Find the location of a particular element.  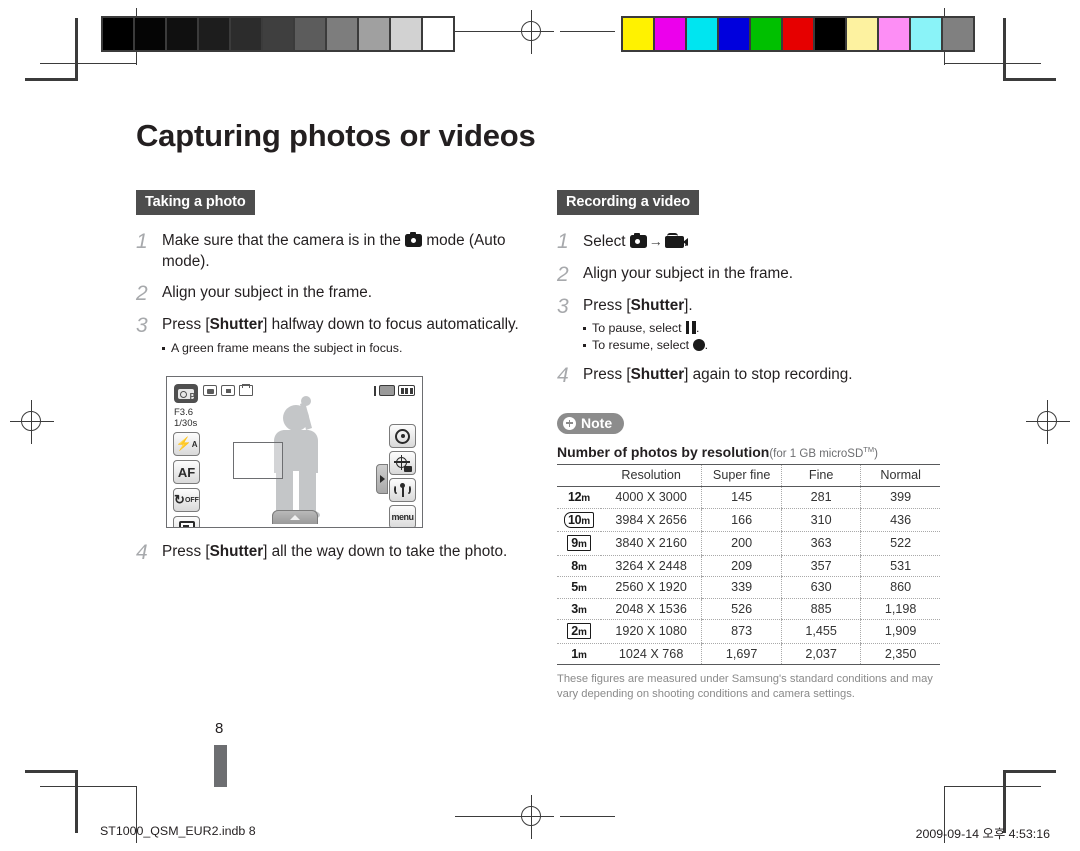

grayscale-calibration-strip is located at coordinates (278, 34).